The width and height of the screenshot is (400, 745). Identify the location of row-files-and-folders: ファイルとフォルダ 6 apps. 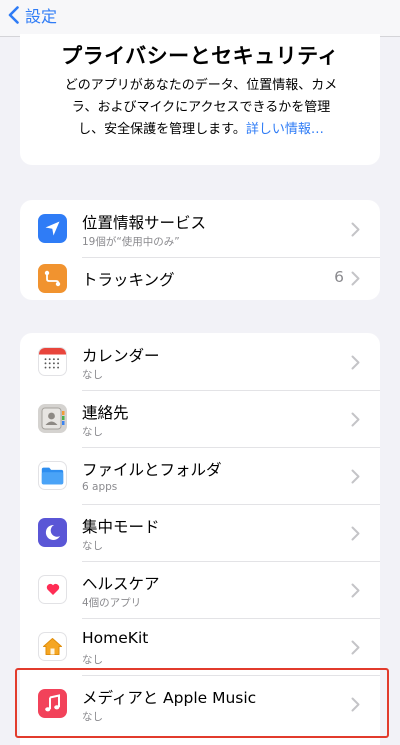
(200, 475).